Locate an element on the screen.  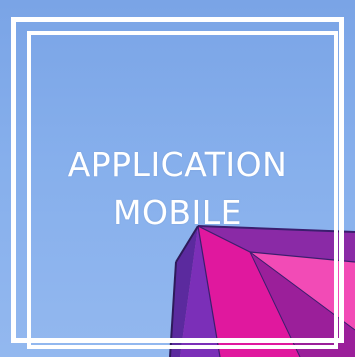
title-line-1: APPLICATION is located at coordinates (177, 164).